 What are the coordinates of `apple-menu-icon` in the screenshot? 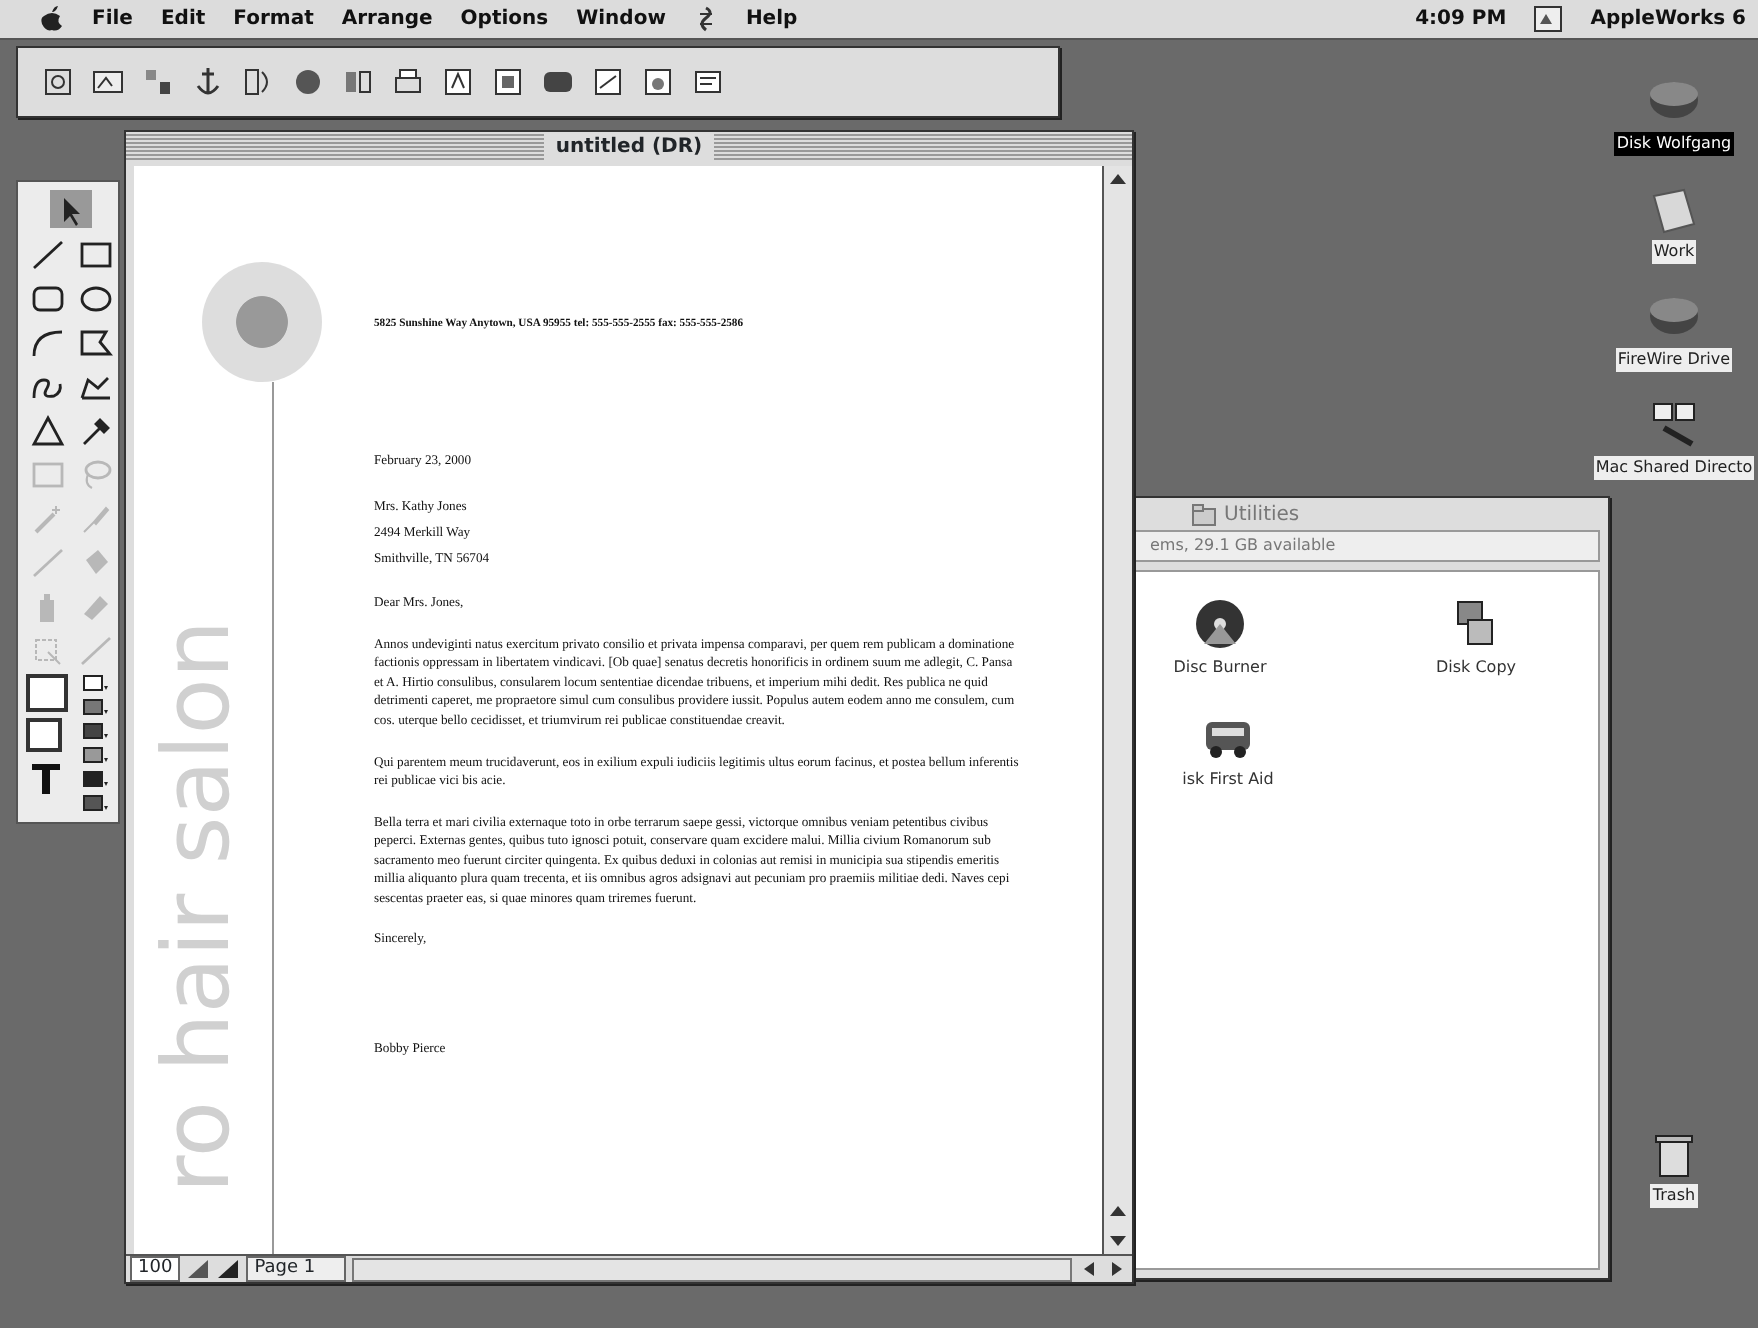 It's located at (52, 19).